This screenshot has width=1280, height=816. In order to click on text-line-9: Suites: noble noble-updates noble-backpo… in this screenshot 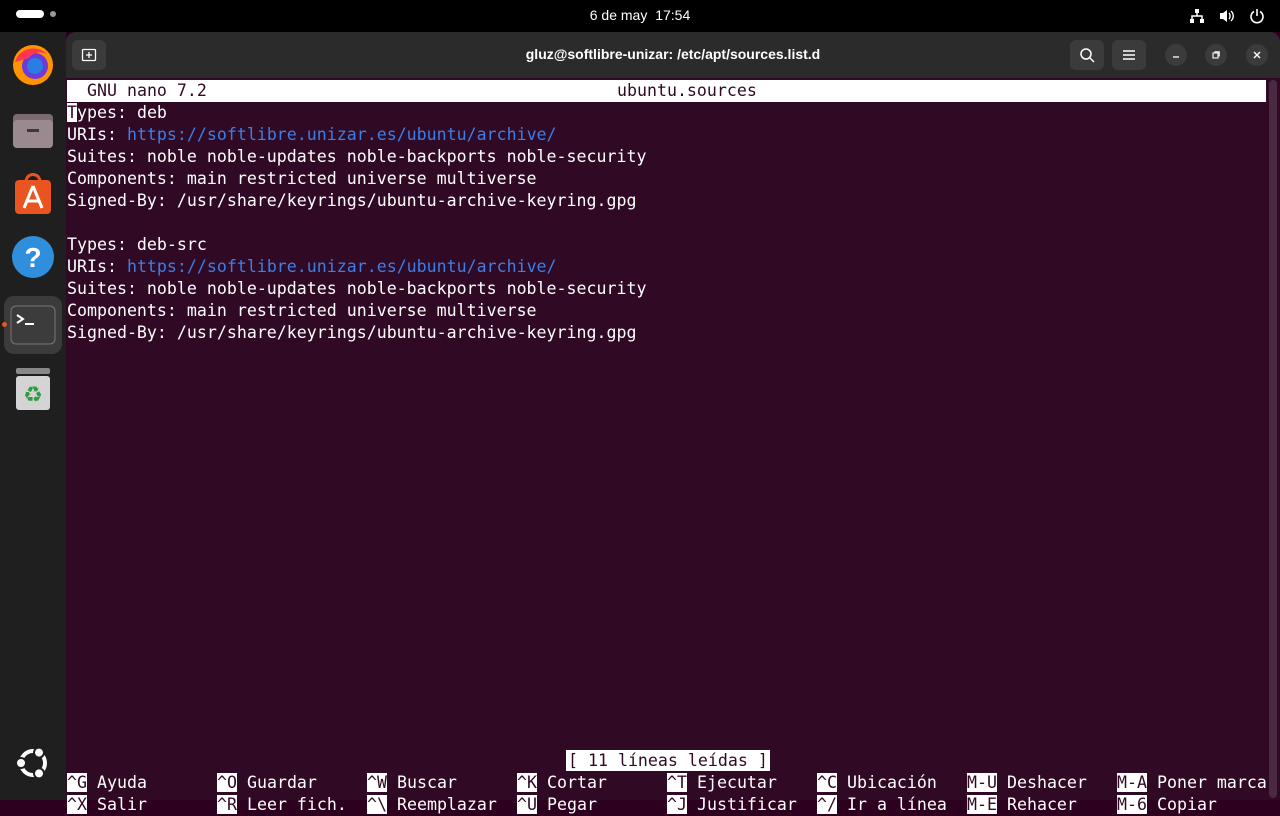, I will do `click(356, 289)`.